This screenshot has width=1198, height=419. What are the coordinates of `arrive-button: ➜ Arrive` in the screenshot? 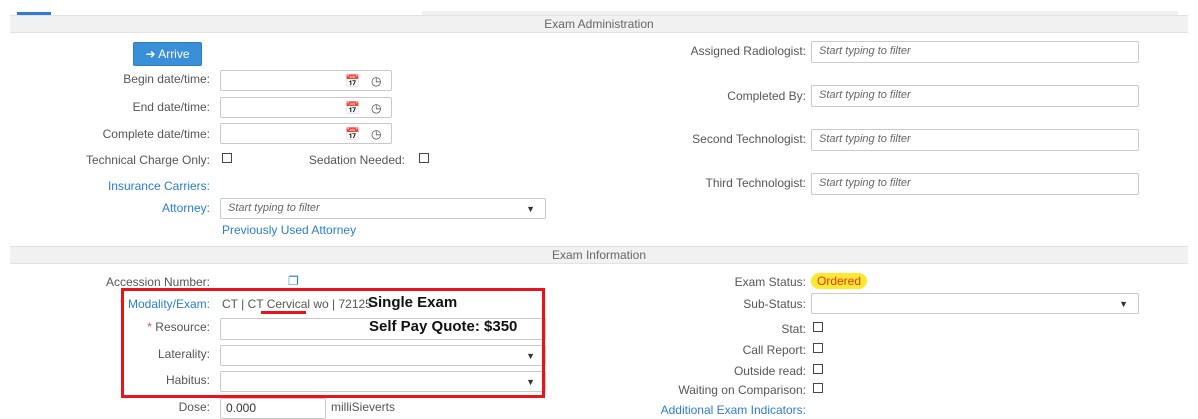 It's located at (167, 54).